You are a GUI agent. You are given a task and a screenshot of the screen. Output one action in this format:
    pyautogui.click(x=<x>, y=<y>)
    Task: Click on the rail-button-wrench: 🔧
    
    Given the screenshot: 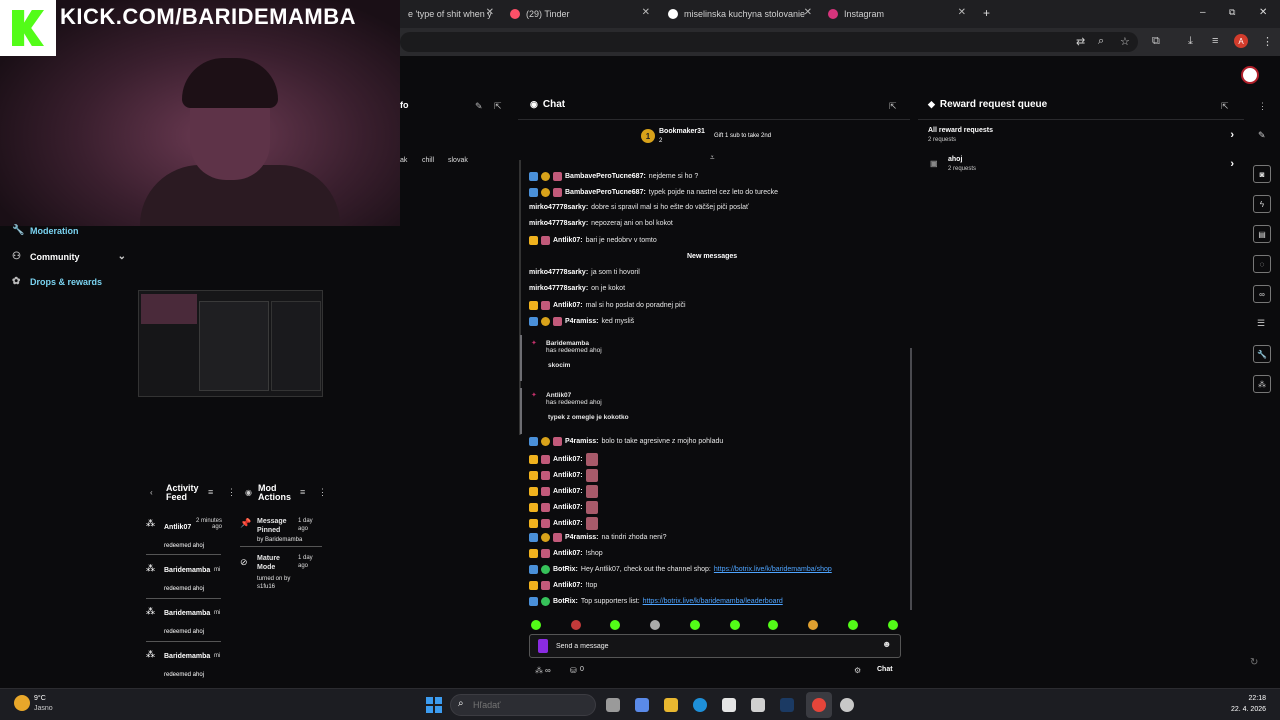 What is the action you would take?
    pyautogui.click(x=1262, y=354)
    